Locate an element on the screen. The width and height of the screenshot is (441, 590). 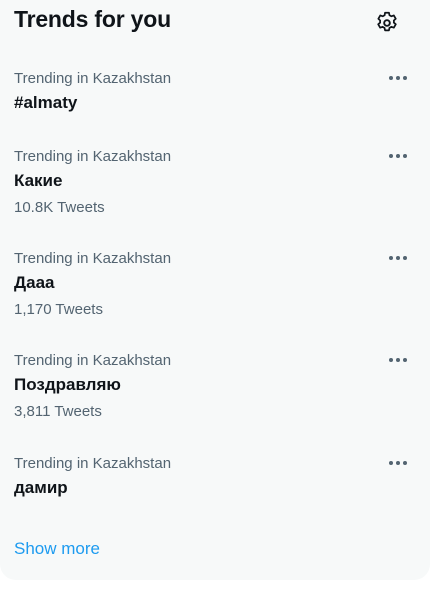
trend-item: Trending in Kazakhstan Дааа 1,170 Tweets is located at coordinates (215, 287).